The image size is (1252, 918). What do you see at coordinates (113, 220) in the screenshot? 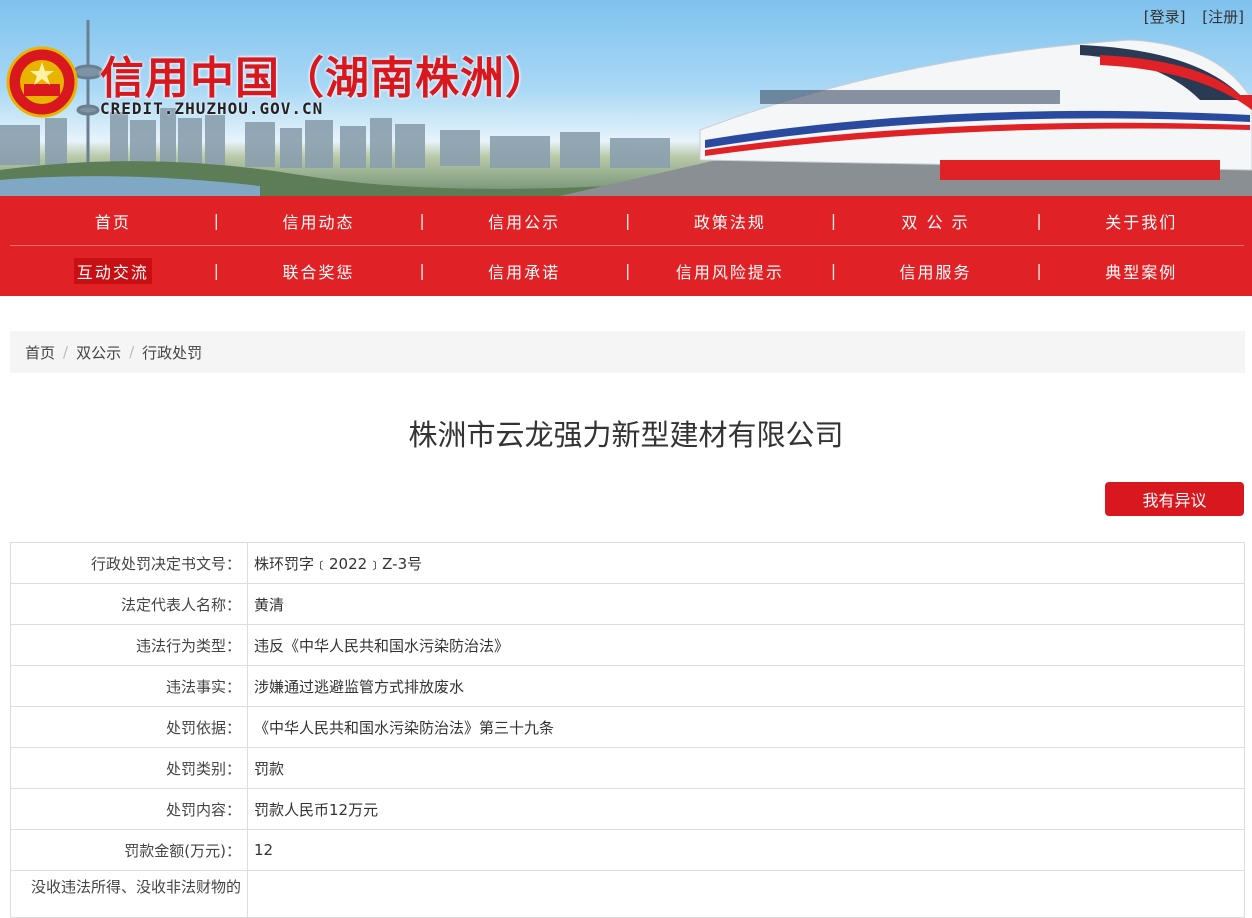
I see `nav-home: 首页` at bounding box center [113, 220].